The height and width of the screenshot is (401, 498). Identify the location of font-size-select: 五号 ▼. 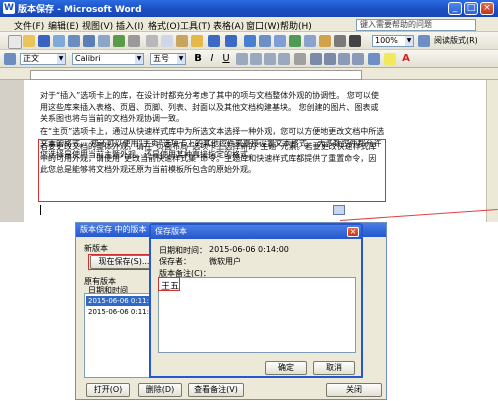
(168, 59).